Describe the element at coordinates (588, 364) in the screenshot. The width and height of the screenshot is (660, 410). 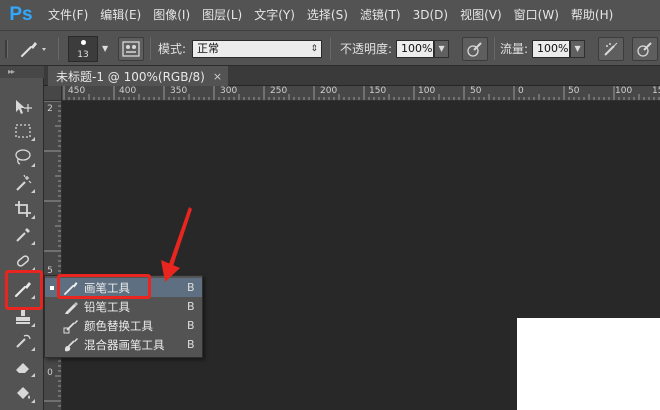
I see `document-canvas` at that location.